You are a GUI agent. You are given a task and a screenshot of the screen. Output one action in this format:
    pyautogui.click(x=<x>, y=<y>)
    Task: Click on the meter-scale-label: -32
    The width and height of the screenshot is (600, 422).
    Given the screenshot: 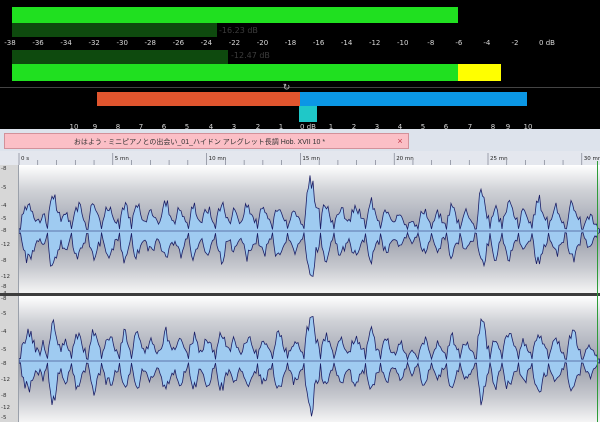 What is the action you would take?
    pyautogui.click(x=94, y=43)
    